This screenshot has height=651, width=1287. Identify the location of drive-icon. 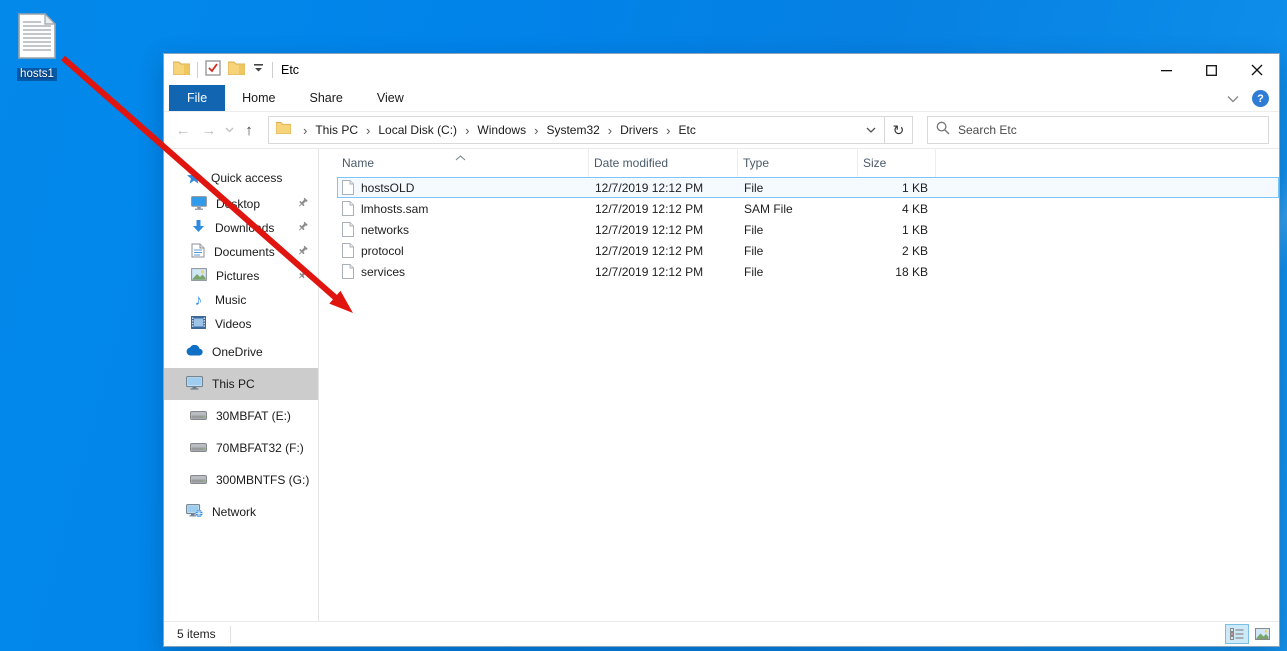
(198, 480).